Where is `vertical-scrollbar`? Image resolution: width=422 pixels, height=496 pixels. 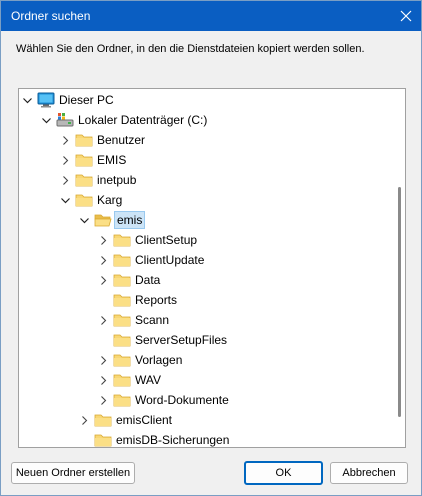 vertical-scrollbar is located at coordinates (399, 268).